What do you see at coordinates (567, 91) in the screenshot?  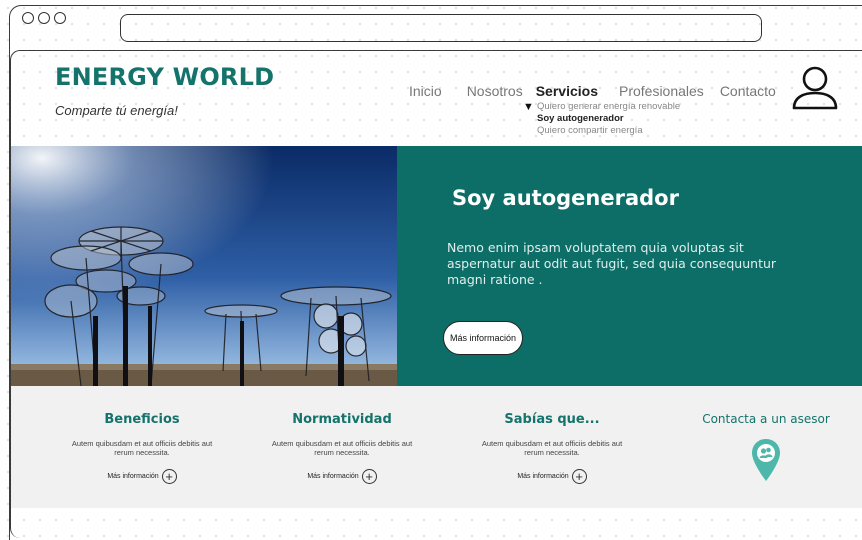 I see `nav-item-servicios: Servicios` at bounding box center [567, 91].